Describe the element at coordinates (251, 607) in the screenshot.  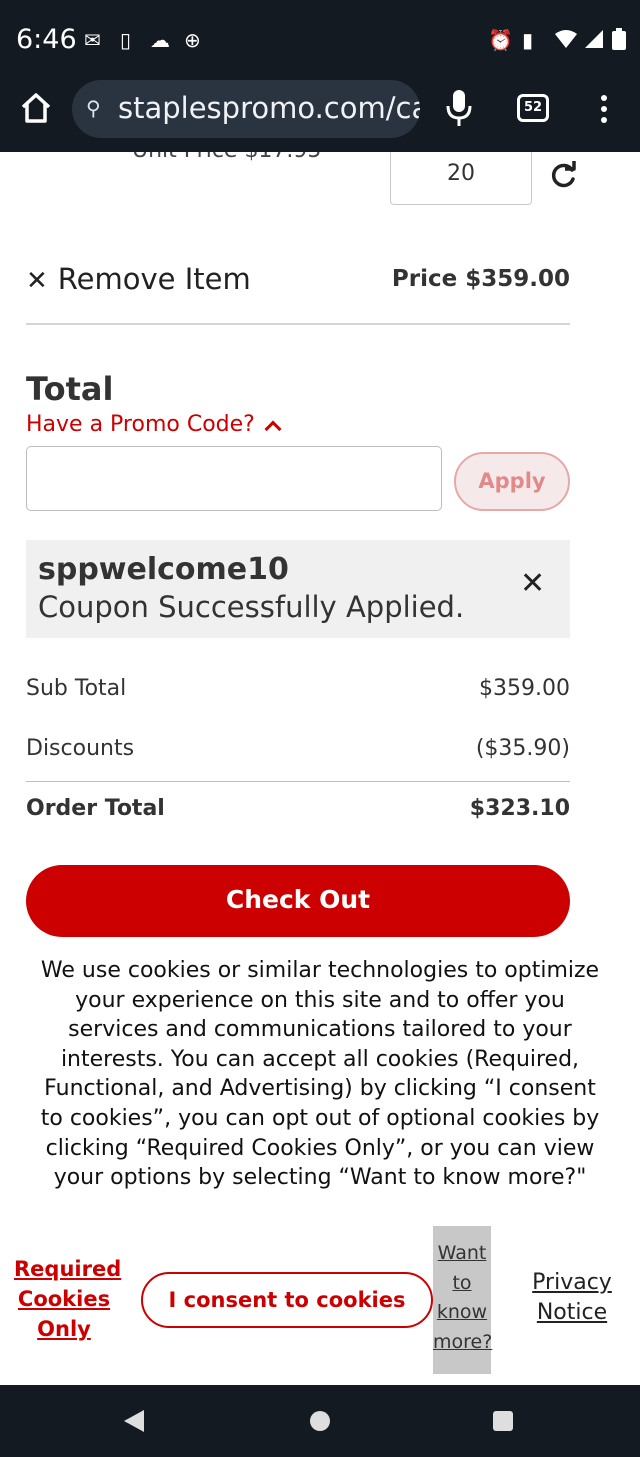
I see `coupon-message: Coupon Successfully Applied.` at that location.